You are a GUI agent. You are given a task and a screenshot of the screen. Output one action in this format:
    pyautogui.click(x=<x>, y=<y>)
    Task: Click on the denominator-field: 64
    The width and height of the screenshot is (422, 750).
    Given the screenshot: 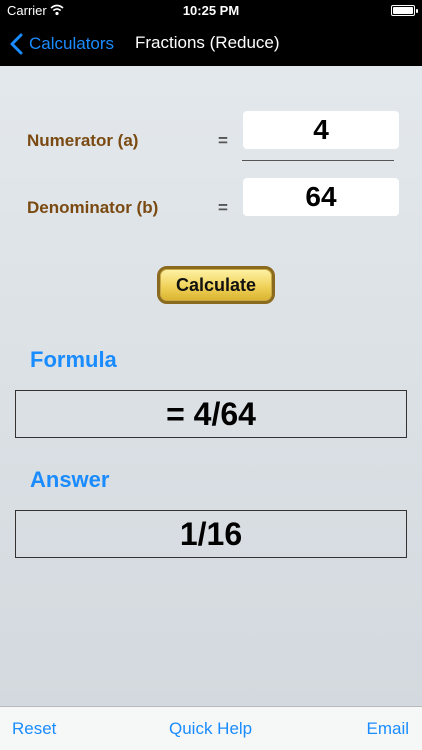 What is the action you would take?
    pyautogui.click(x=321, y=197)
    